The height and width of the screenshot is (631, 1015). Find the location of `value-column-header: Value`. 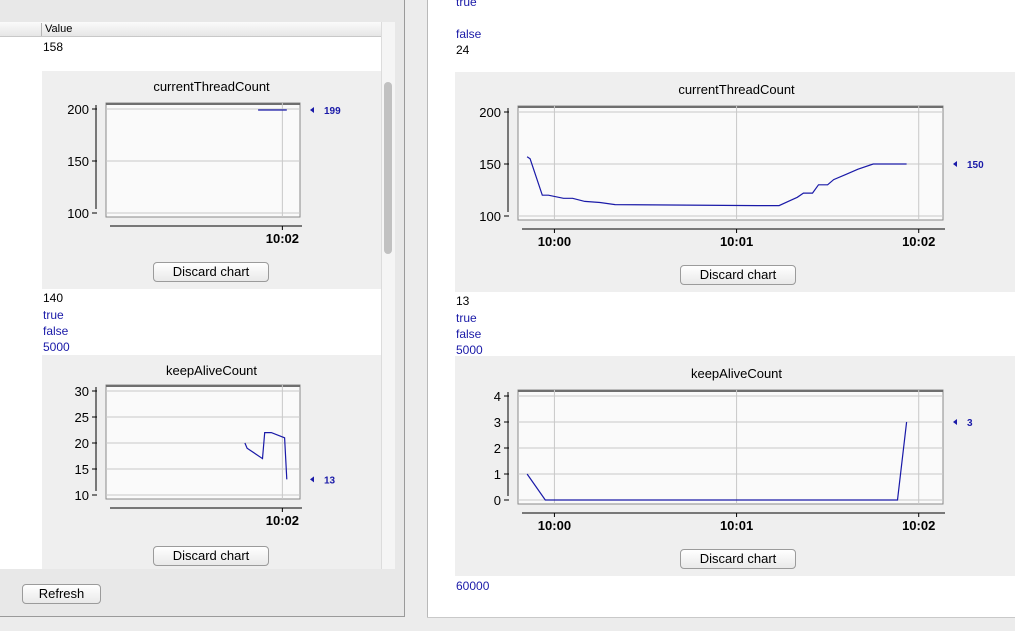

value-column-header: Value is located at coordinates (190, 29).